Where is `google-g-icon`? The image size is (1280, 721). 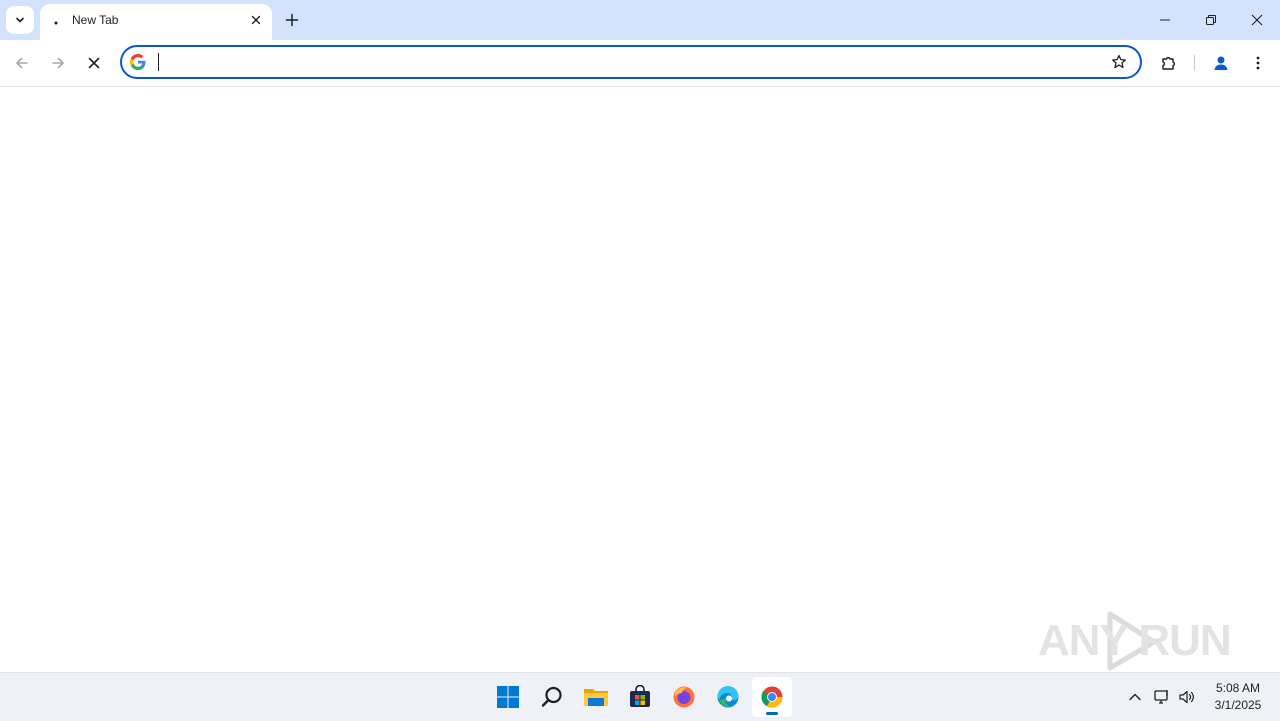
google-g-icon is located at coordinates (138, 62).